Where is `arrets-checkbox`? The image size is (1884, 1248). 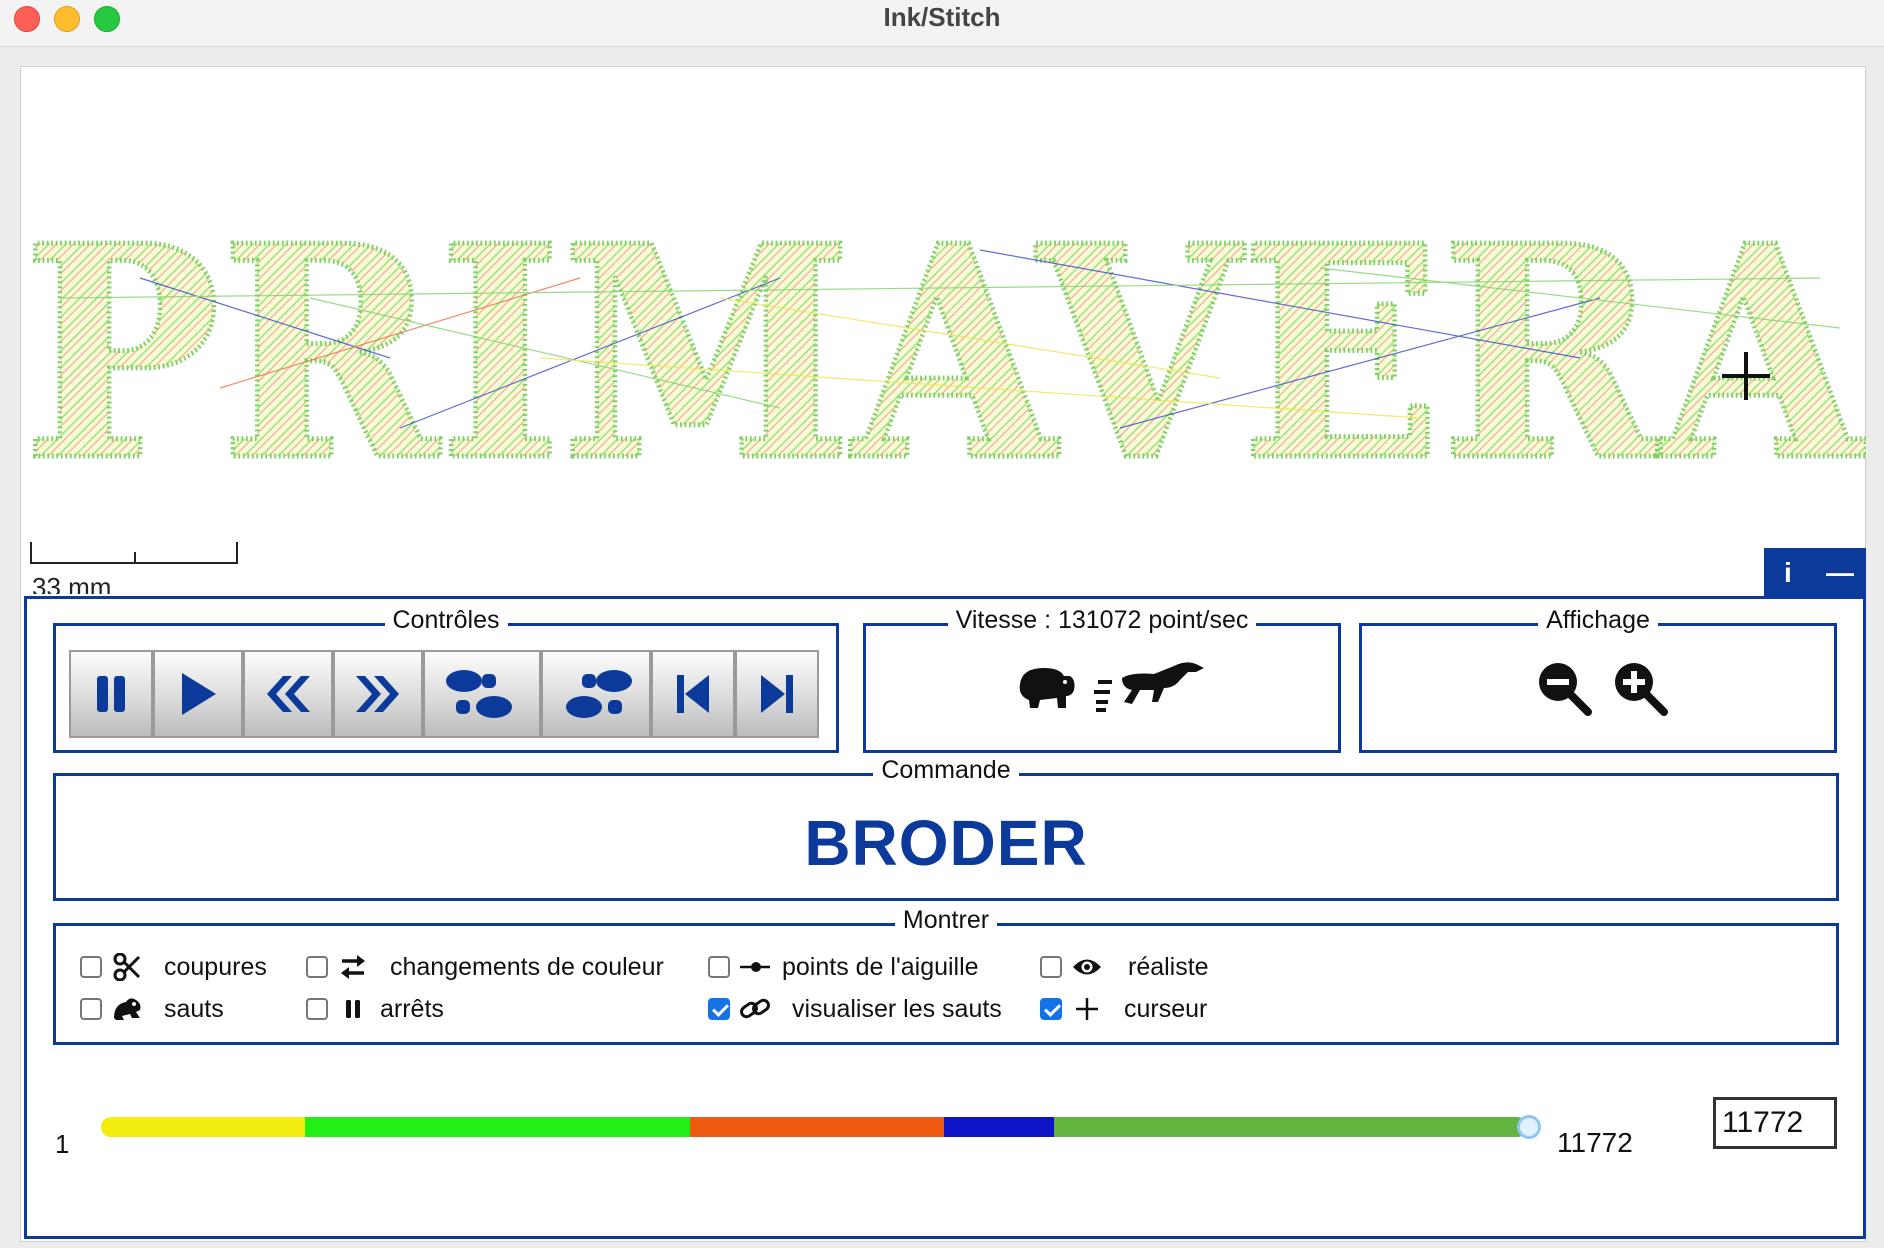 arrets-checkbox is located at coordinates (317, 1009).